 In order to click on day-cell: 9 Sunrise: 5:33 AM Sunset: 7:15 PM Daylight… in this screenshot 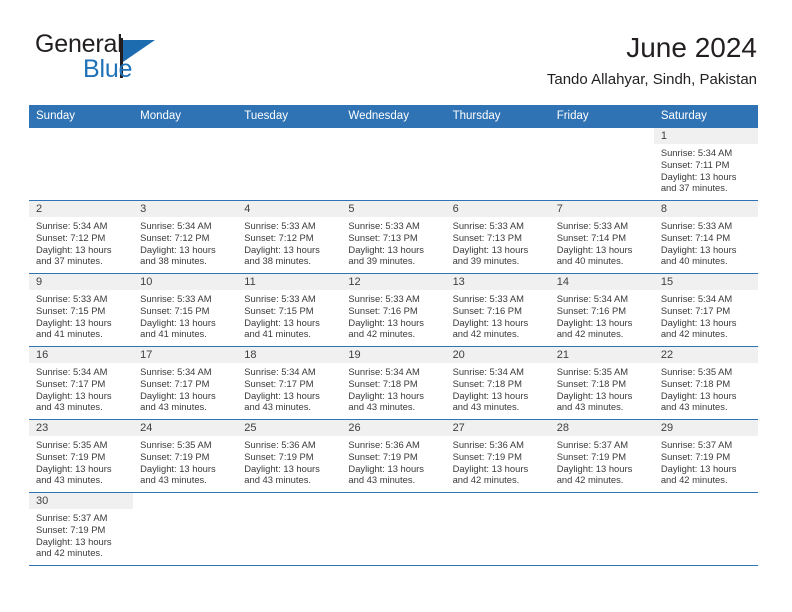, I will do `click(81, 310)`.